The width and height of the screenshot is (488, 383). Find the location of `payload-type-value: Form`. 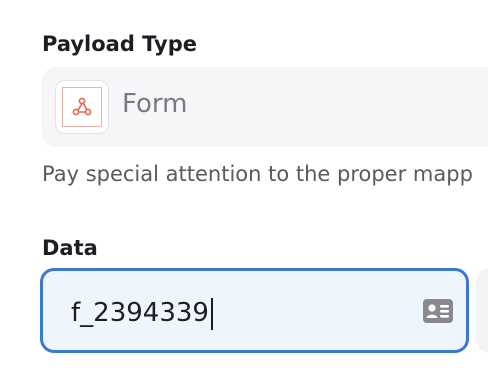

payload-type-value: Form is located at coordinates (155, 104).